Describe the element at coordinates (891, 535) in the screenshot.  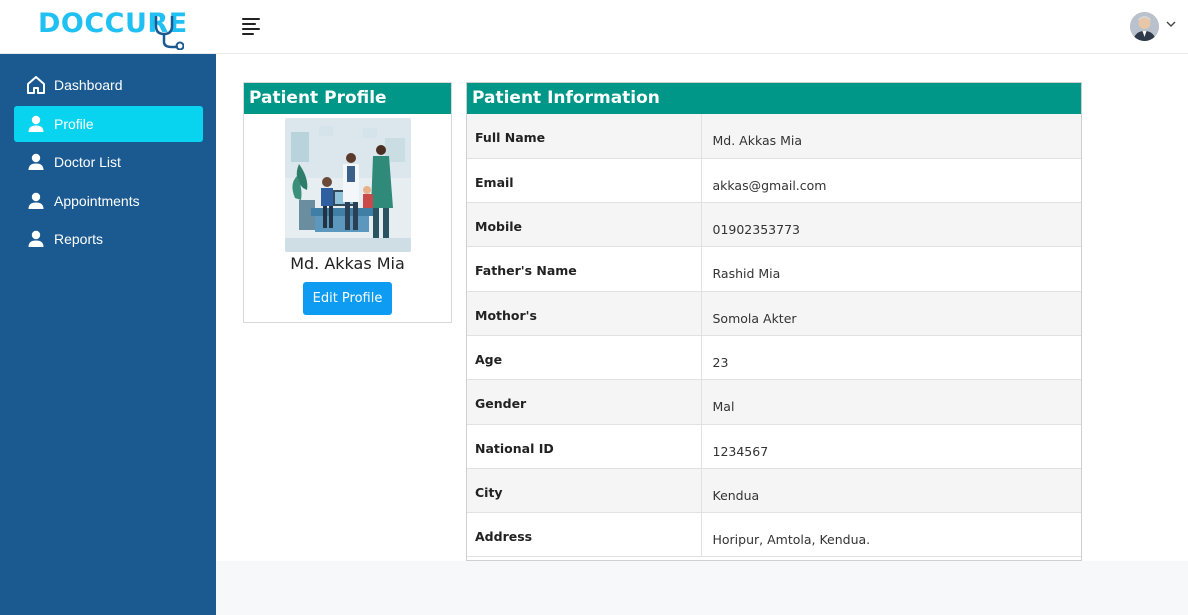
I see `field-value: Horipur, Amtola, Kendua.` at that location.